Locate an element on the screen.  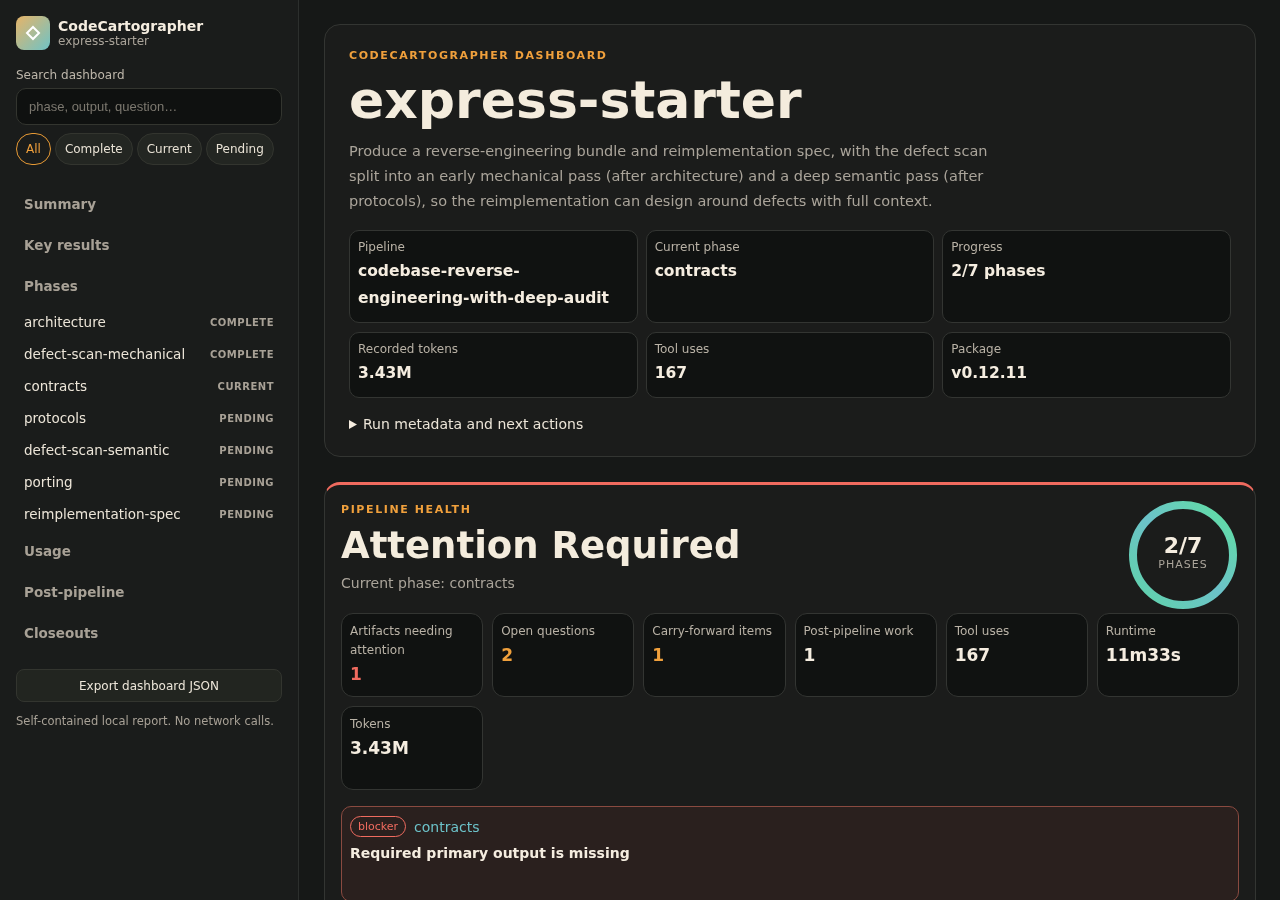
stat-label: Carry-forward items is located at coordinates (713, 632).